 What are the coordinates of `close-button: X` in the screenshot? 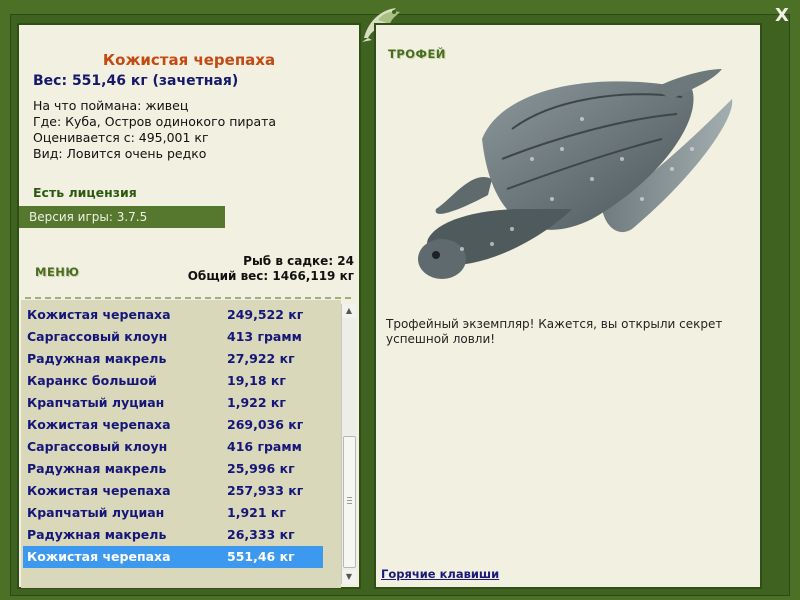 It's located at (782, 16).